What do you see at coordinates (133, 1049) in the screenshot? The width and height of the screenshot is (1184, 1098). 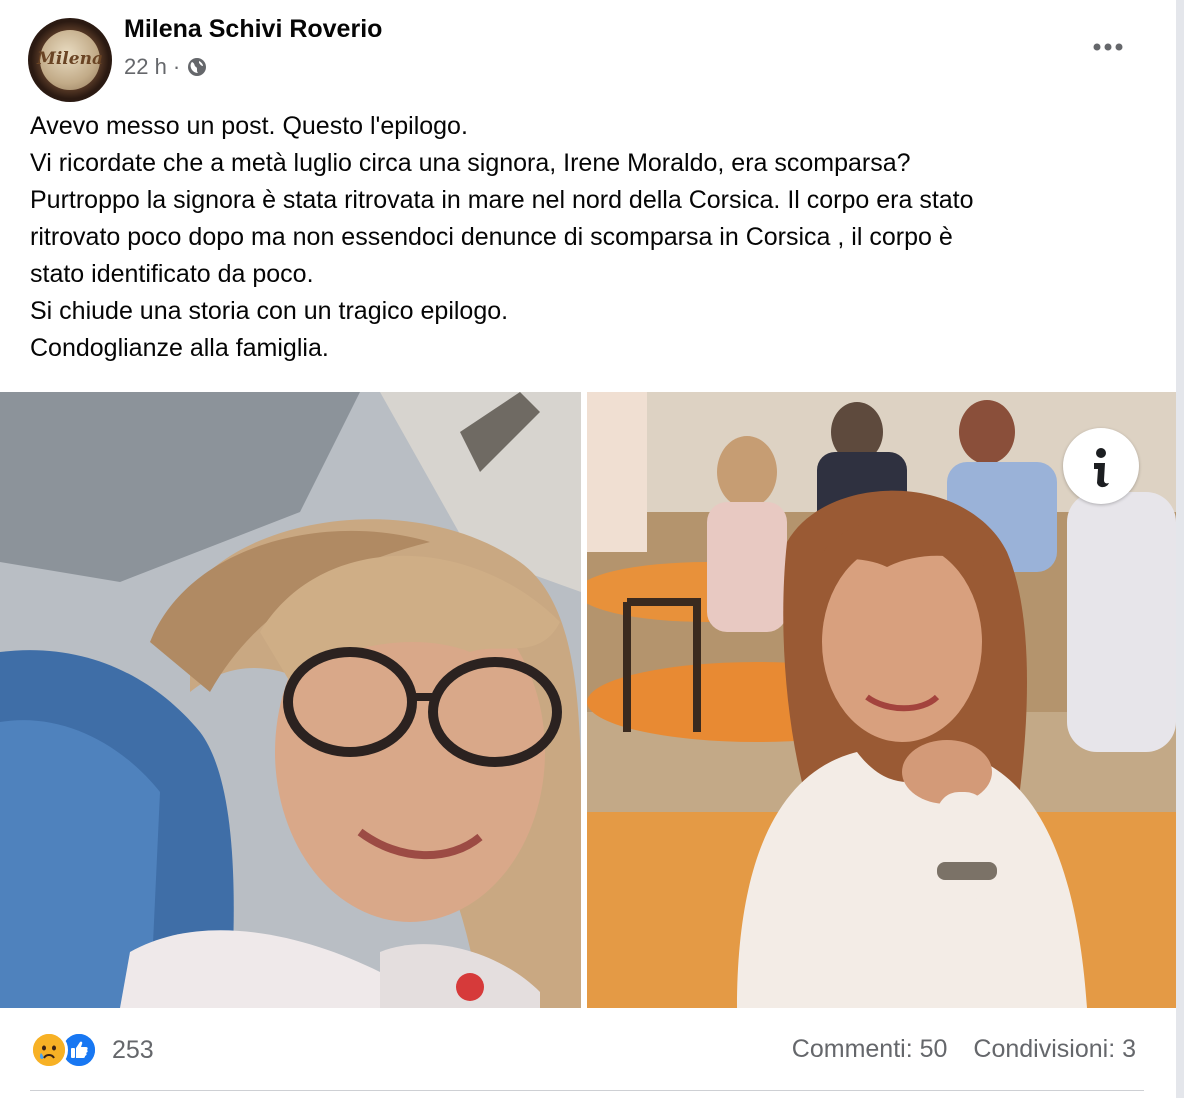 I see `reaction-count: 253` at bounding box center [133, 1049].